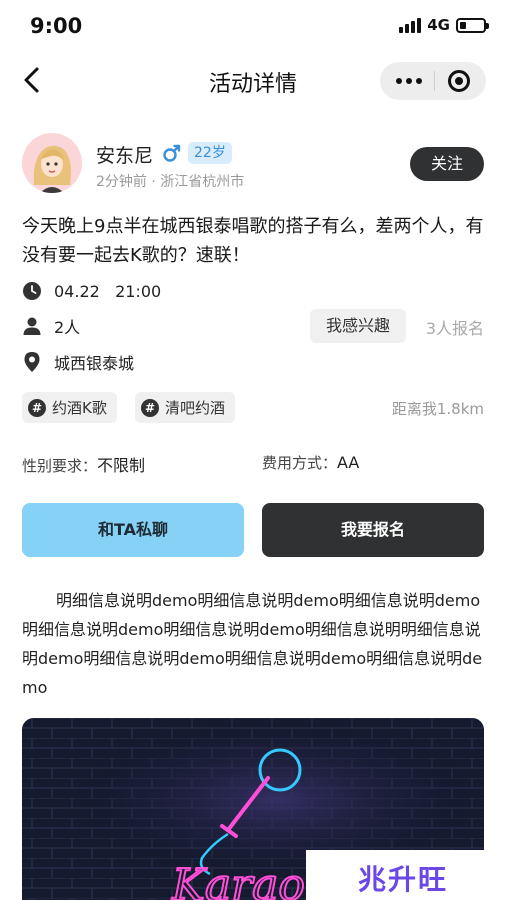 This screenshot has height=900, width=506. I want to click on tag-label: 清吧约酒, so click(195, 408).